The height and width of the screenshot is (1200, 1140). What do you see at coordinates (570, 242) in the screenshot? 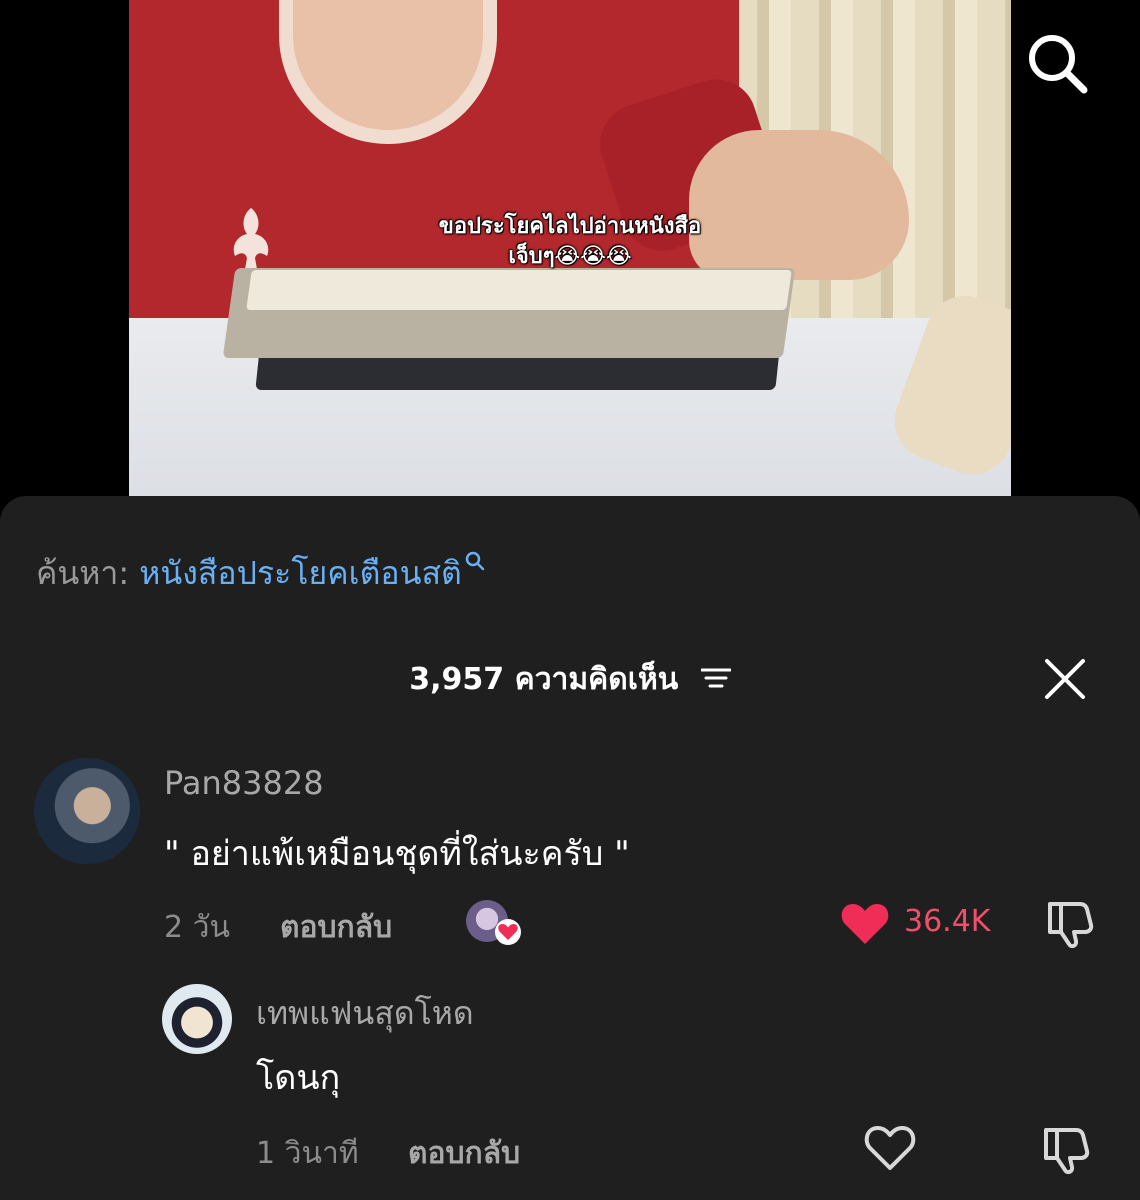
I see `video-caption: ขอประโยคไลไปอ่านหนังสือ เจ็บๆ😭😭😭` at bounding box center [570, 242].